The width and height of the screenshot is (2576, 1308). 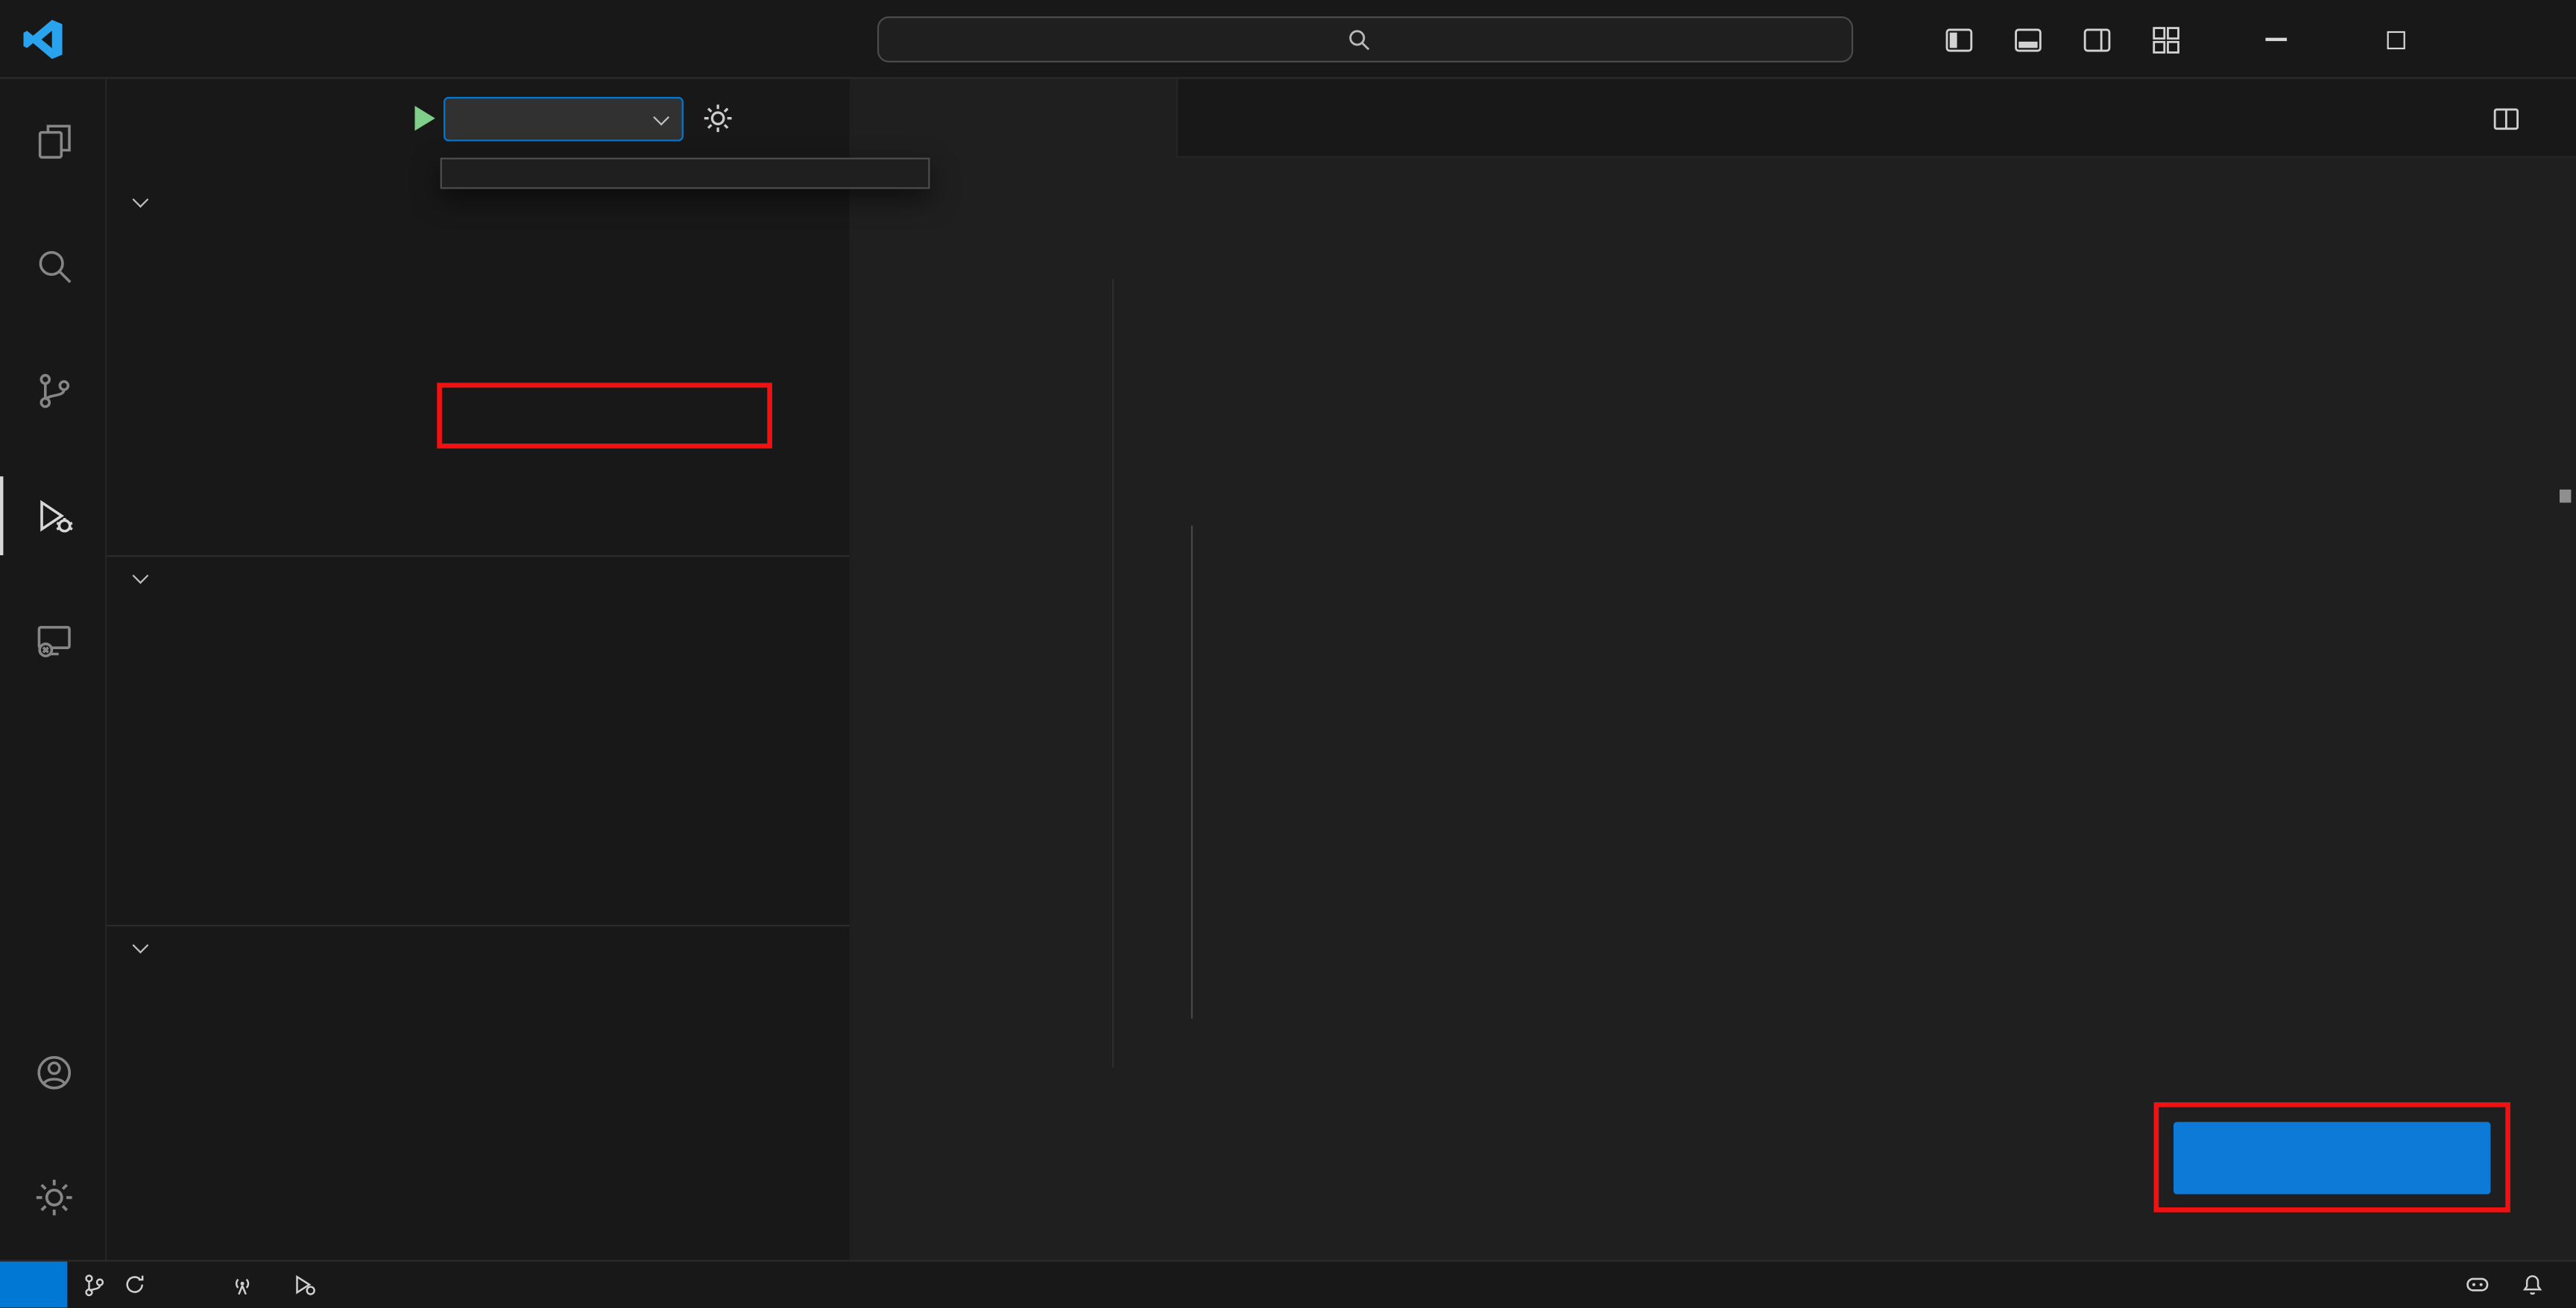 What do you see at coordinates (747, 39) in the screenshot?
I see `back-icon` at bounding box center [747, 39].